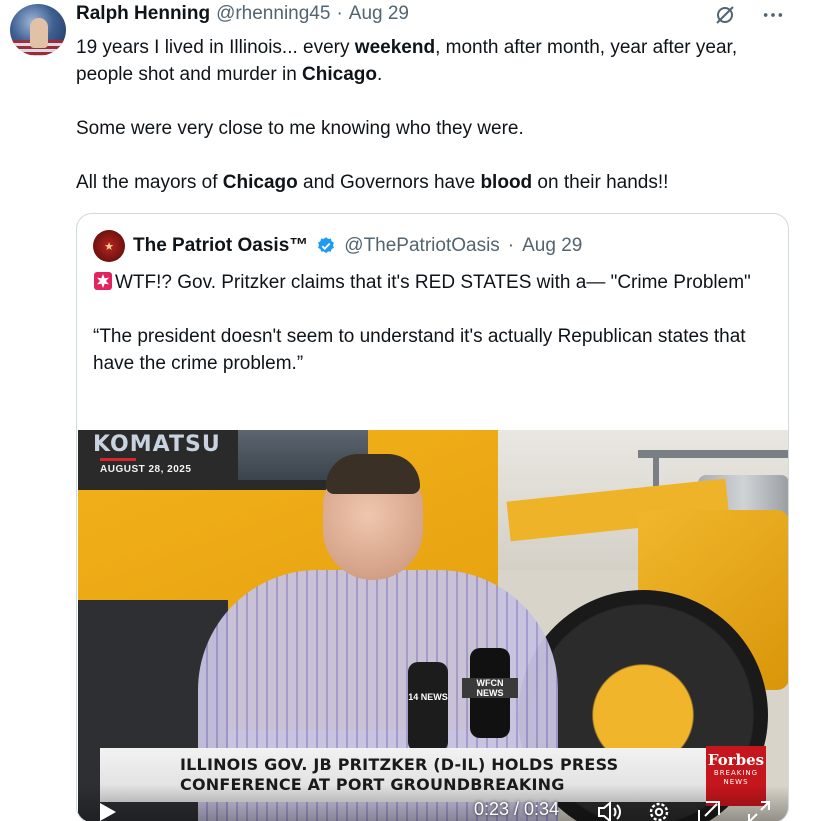 This screenshot has height=821, width=816. I want to click on quoted-avatar: ★, so click(109, 246).